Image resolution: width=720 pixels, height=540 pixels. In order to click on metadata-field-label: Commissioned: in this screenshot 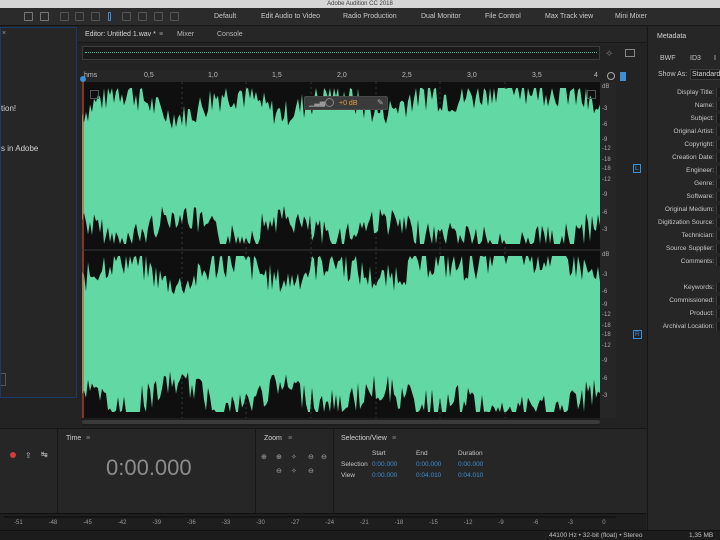, I will do `click(691, 300)`.